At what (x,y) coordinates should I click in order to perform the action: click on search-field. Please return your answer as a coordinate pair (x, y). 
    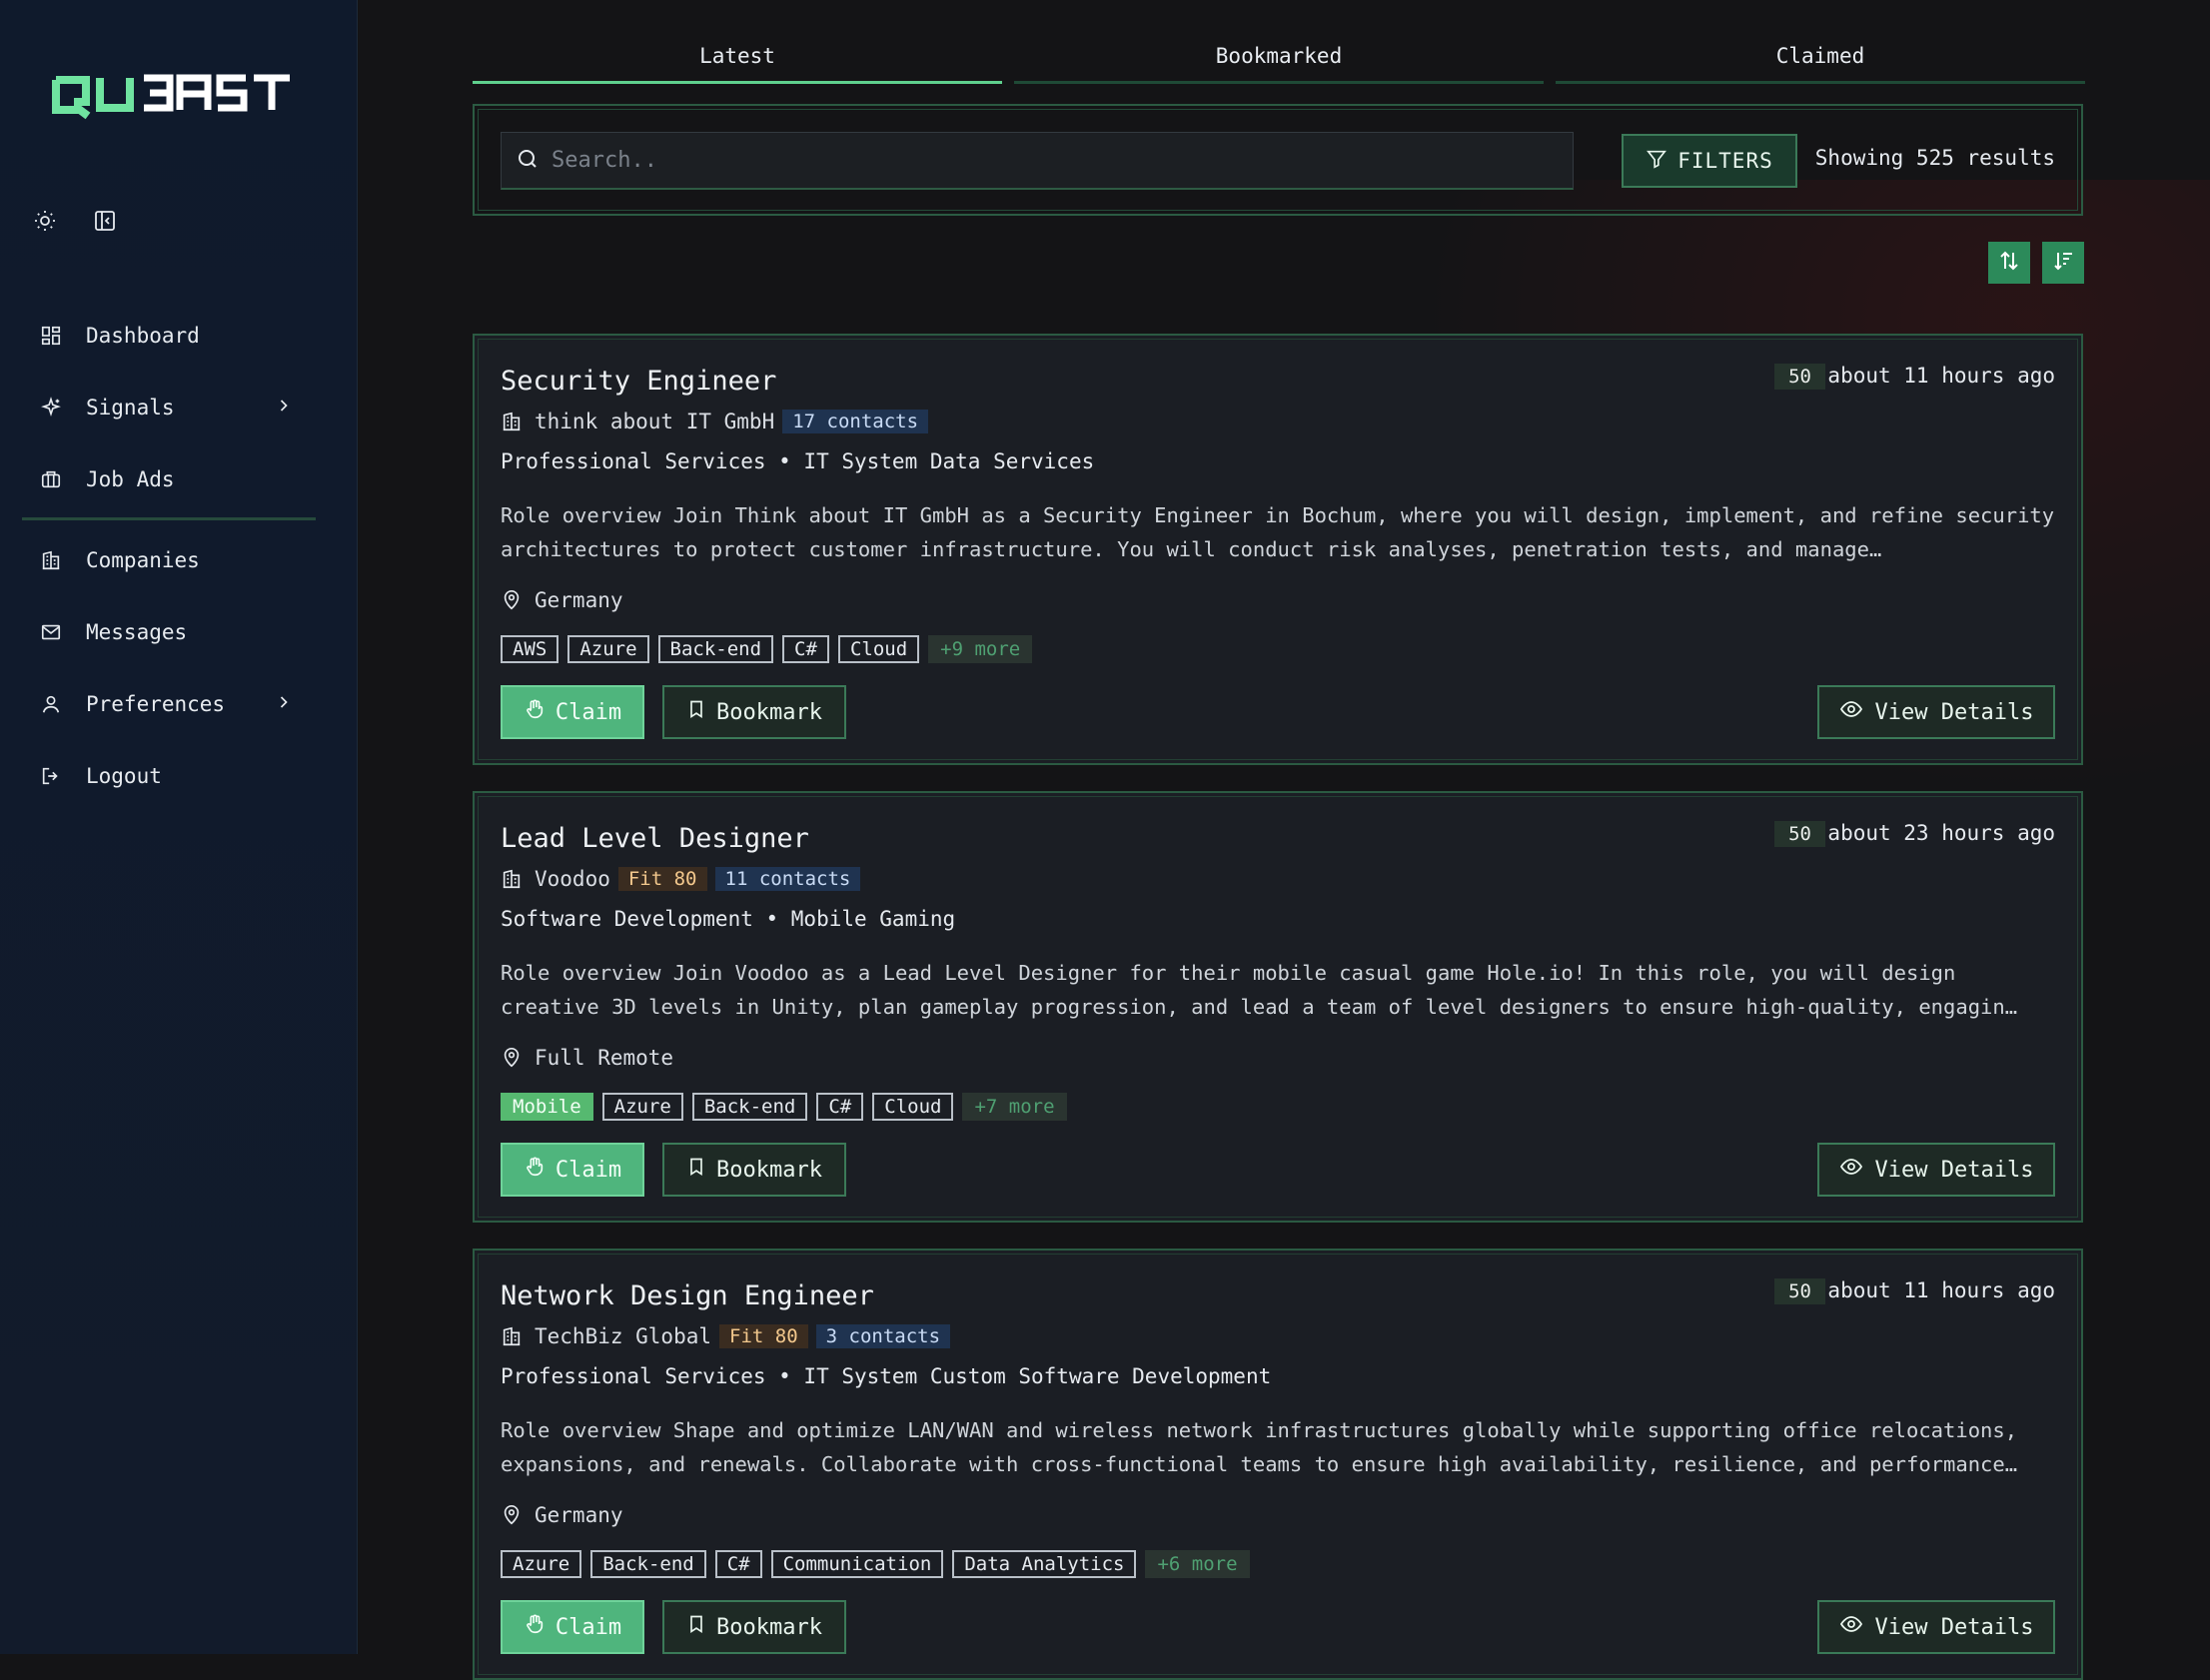
    Looking at the image, I should click on (1037, 161).